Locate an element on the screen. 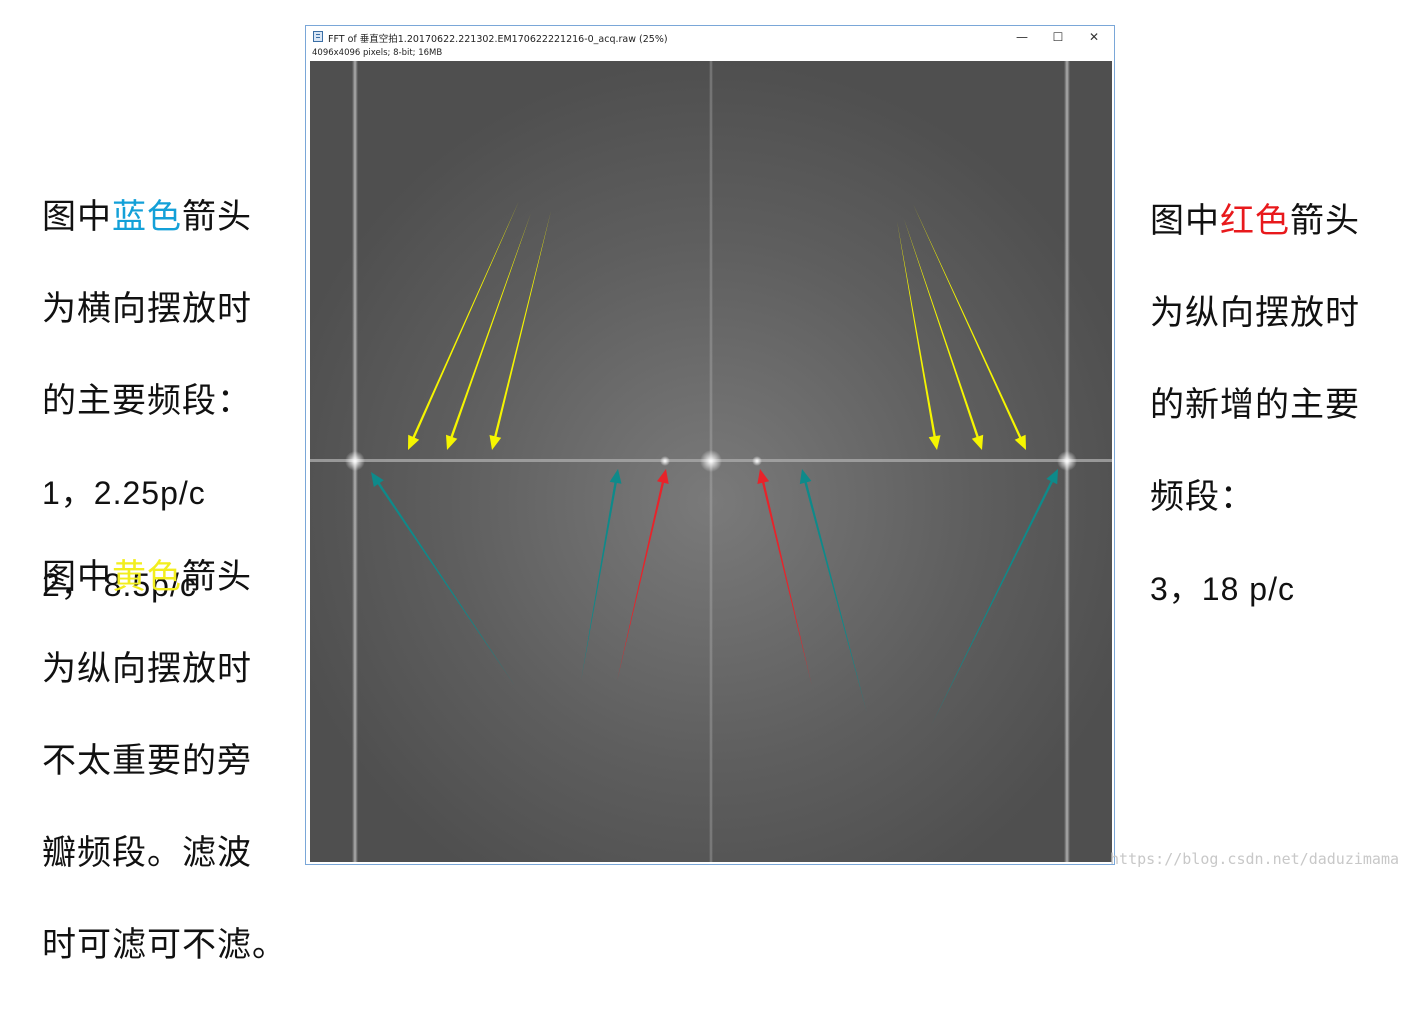 This screenshot has width=1409, height=1014. spot-left is located at coordinates (355, 461).